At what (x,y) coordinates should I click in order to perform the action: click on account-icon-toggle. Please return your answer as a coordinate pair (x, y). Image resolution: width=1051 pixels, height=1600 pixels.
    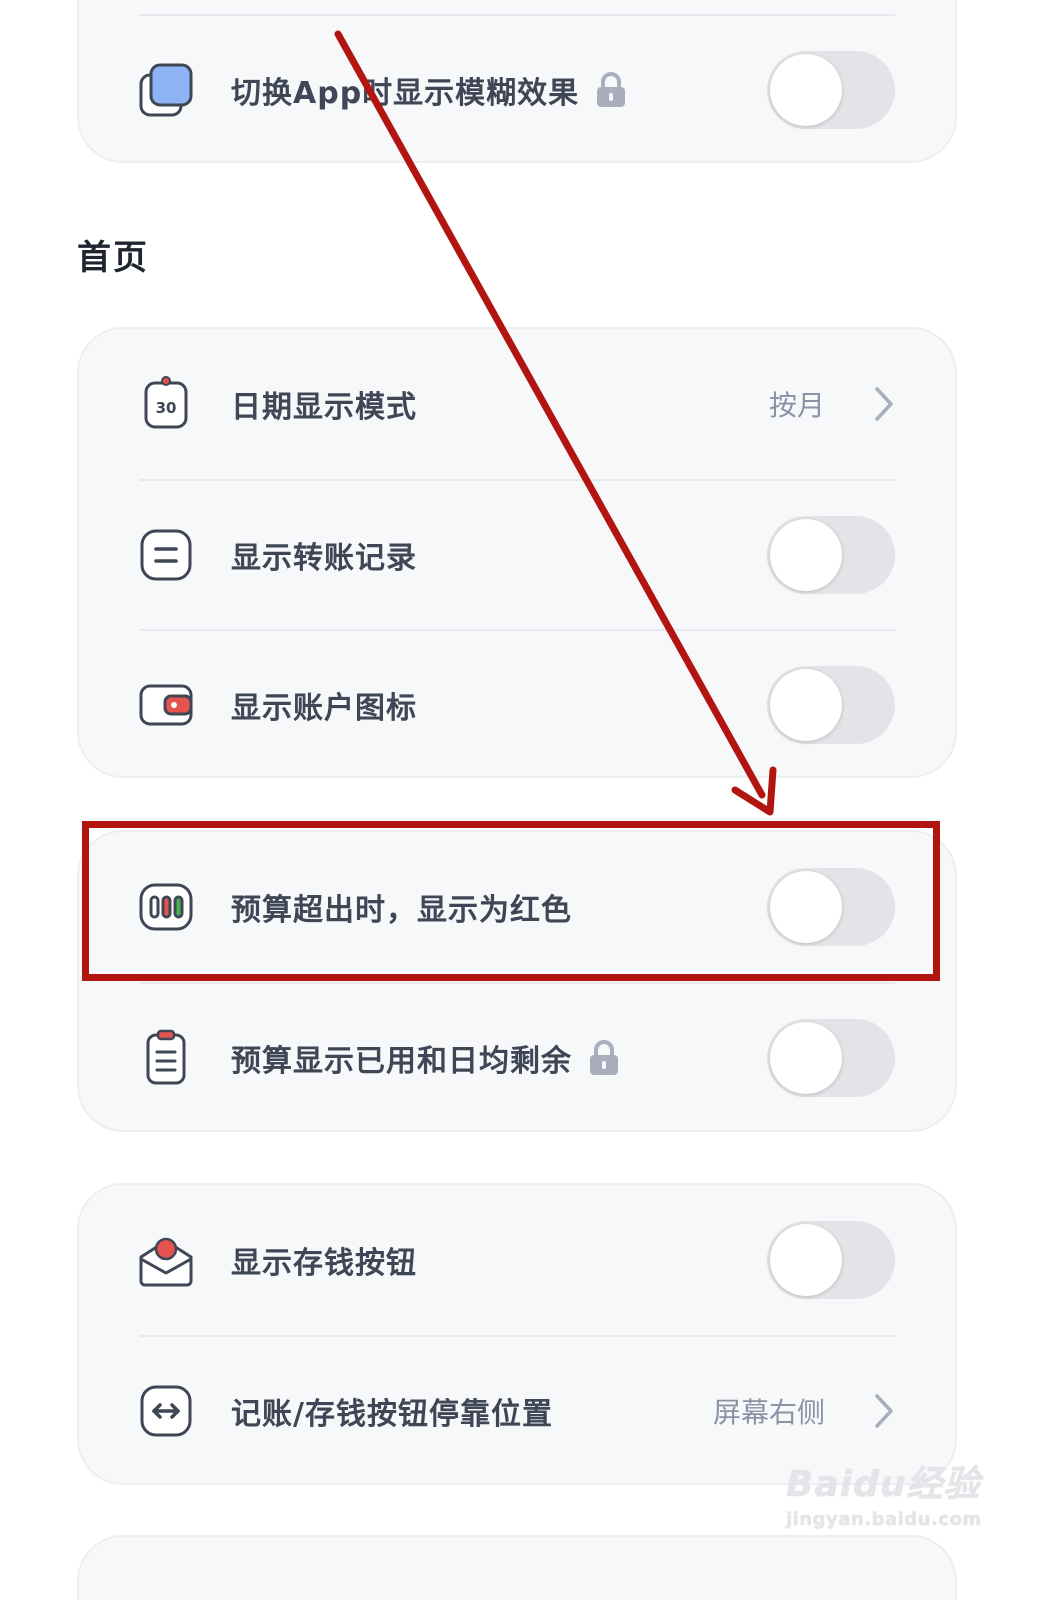
    Looking at the image, I should click on (831, 705).